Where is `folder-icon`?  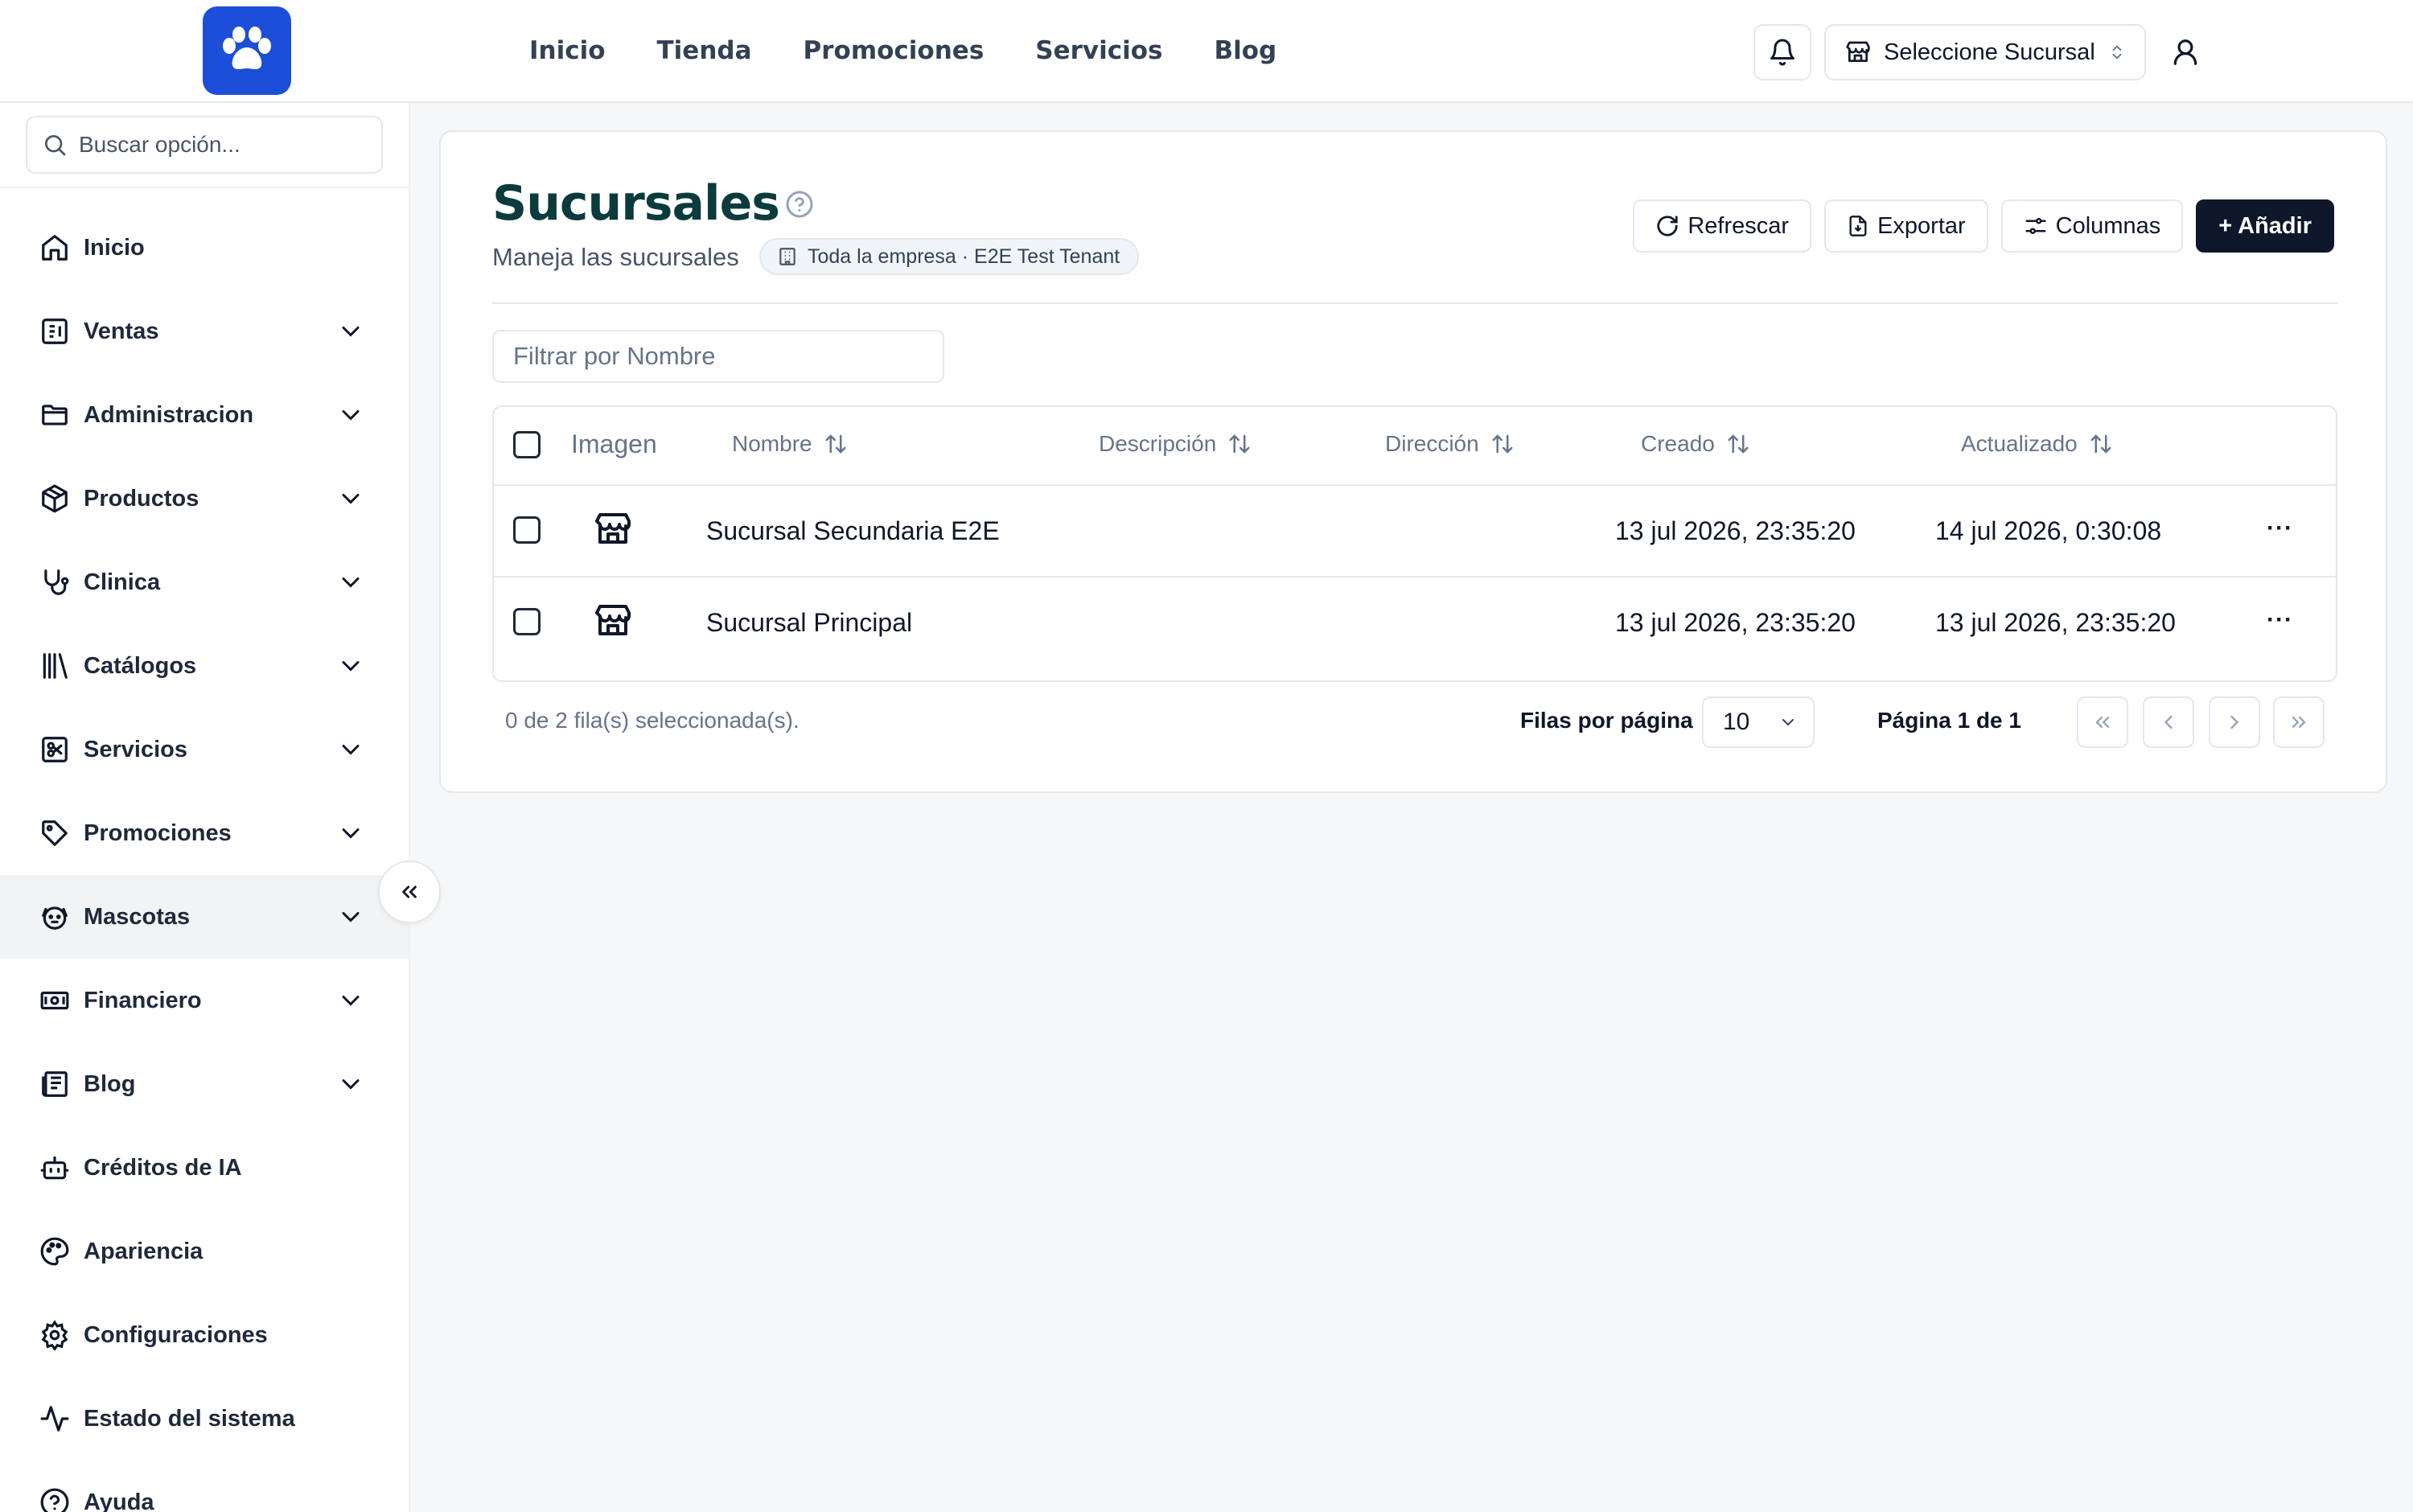
folder-icon is located at coordinates (55, 415).